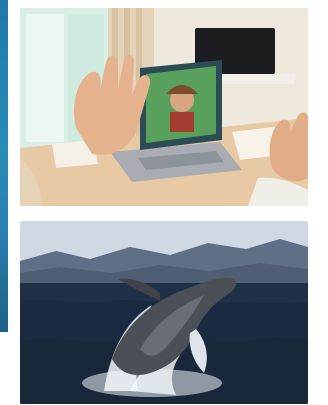 This screenshot has width=328, height=405. Describe the element at coordinates (4, 166) in the screenshot. I see `left-photo-edge-strip` at that location.